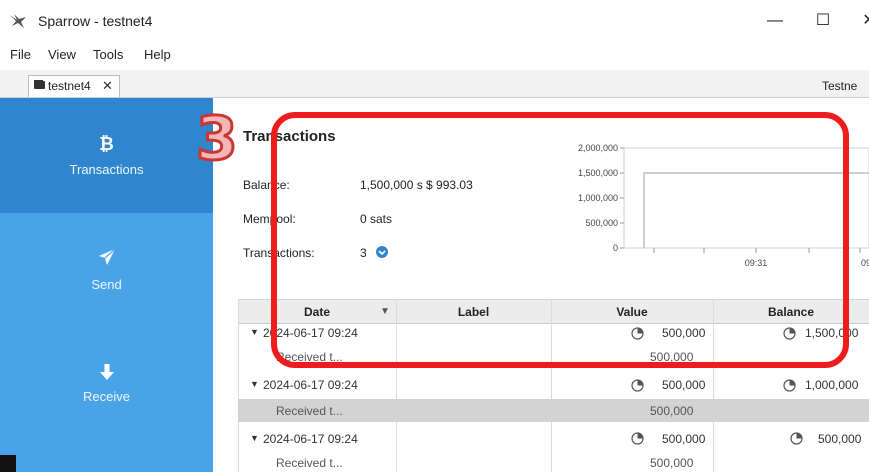 This screenshot has height=475, width=869. Describe the element at coordinates (39, 84) in the screenshot. I see `wallet-icon` at that location.